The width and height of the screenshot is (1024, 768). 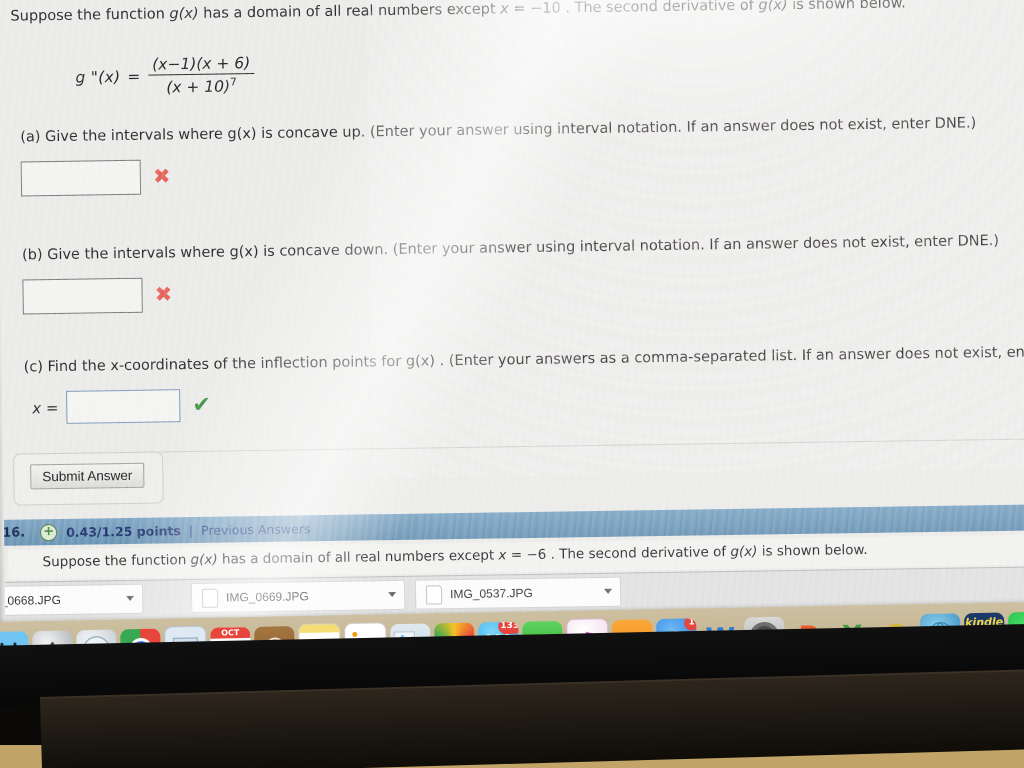 What do you see at coordinates (49, 532) in the screenshot?
I see `expand-plus-icon: +` at bounding box center [49, 532].